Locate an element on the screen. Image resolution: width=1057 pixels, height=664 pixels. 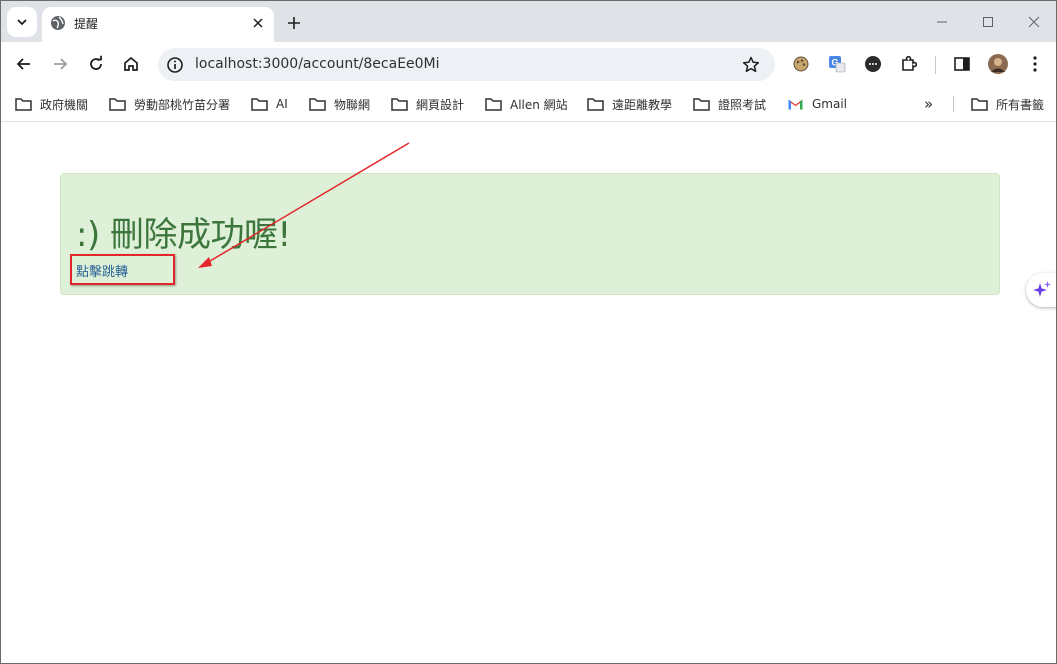
bookmark-label: 證照考試 is located at coordinates (742, 104).